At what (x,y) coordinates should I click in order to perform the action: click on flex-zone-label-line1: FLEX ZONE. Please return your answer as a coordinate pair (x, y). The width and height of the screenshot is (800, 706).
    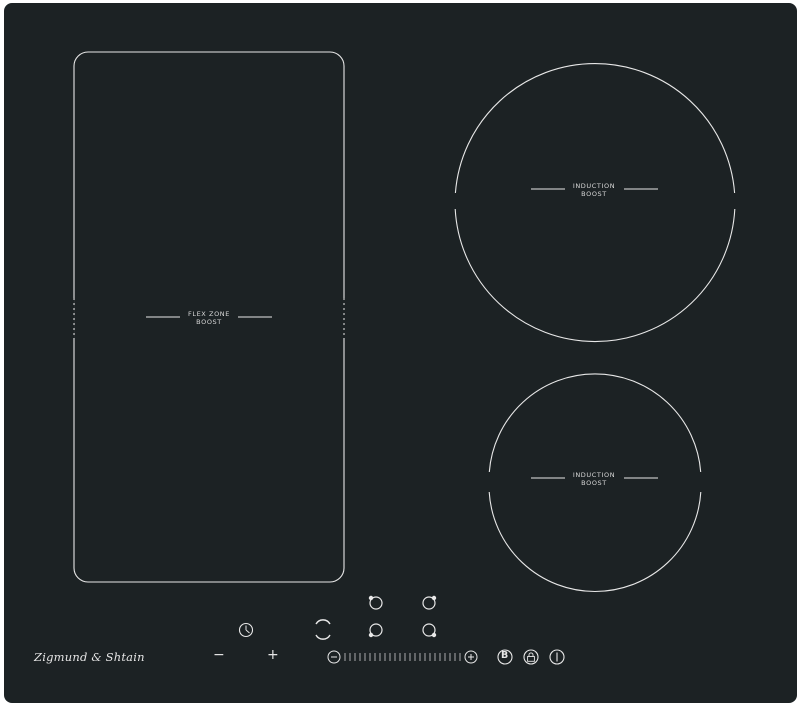
    Looking at the image, I should click on (209, 314).